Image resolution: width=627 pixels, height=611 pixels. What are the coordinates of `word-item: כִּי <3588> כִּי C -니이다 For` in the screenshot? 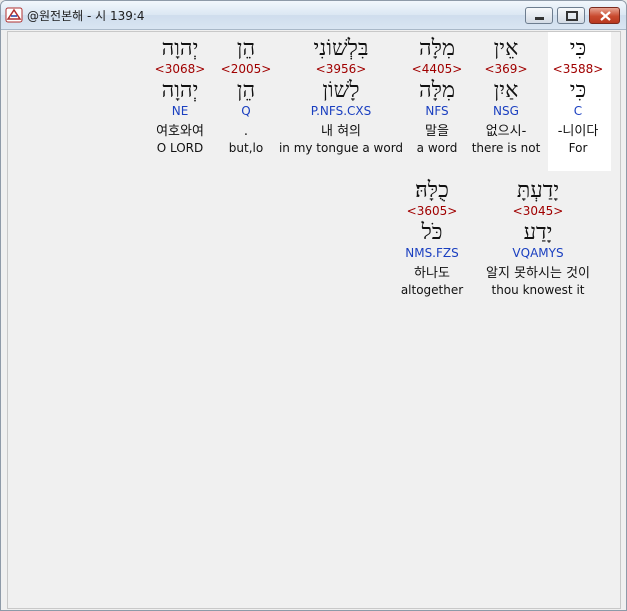 It's located at (578, 95).